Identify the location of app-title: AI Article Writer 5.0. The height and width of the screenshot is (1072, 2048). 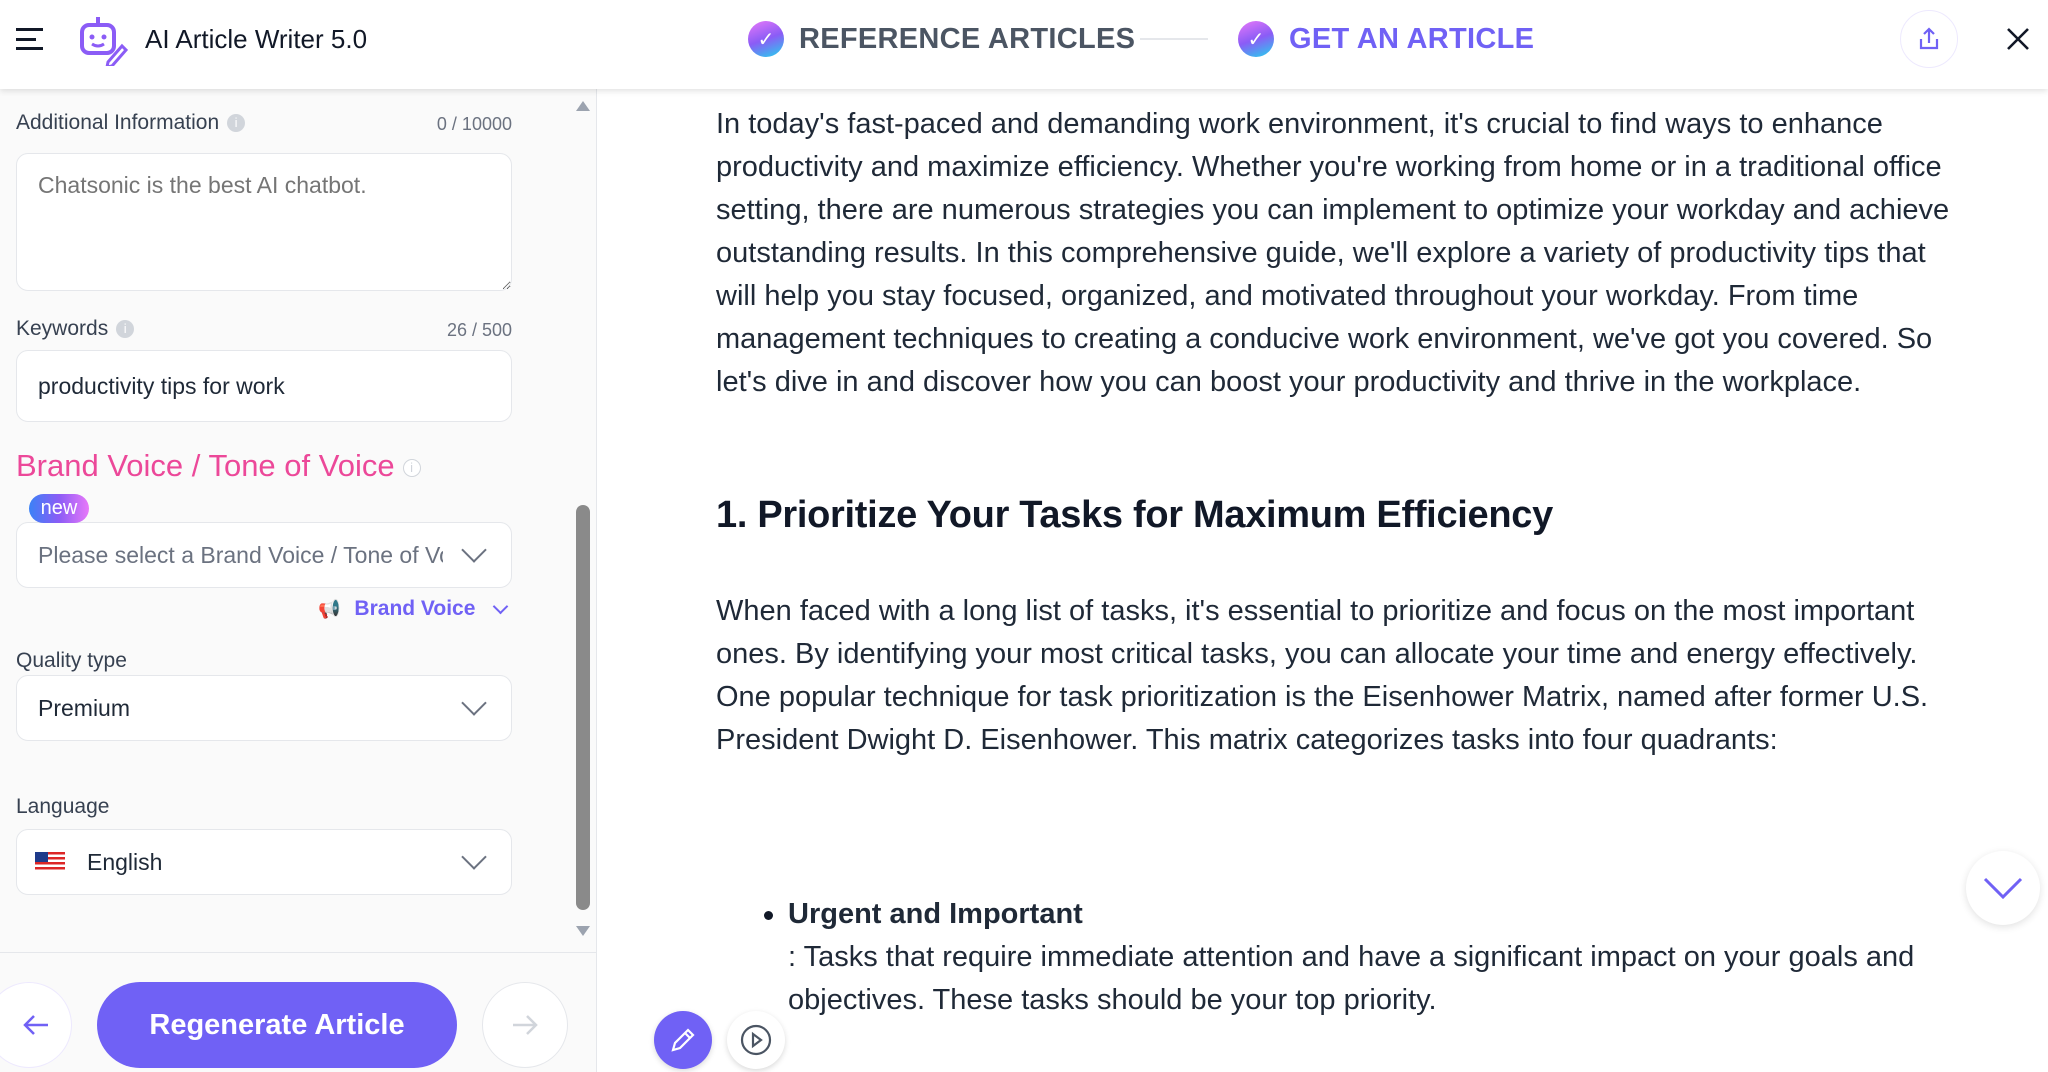
(256, 39).